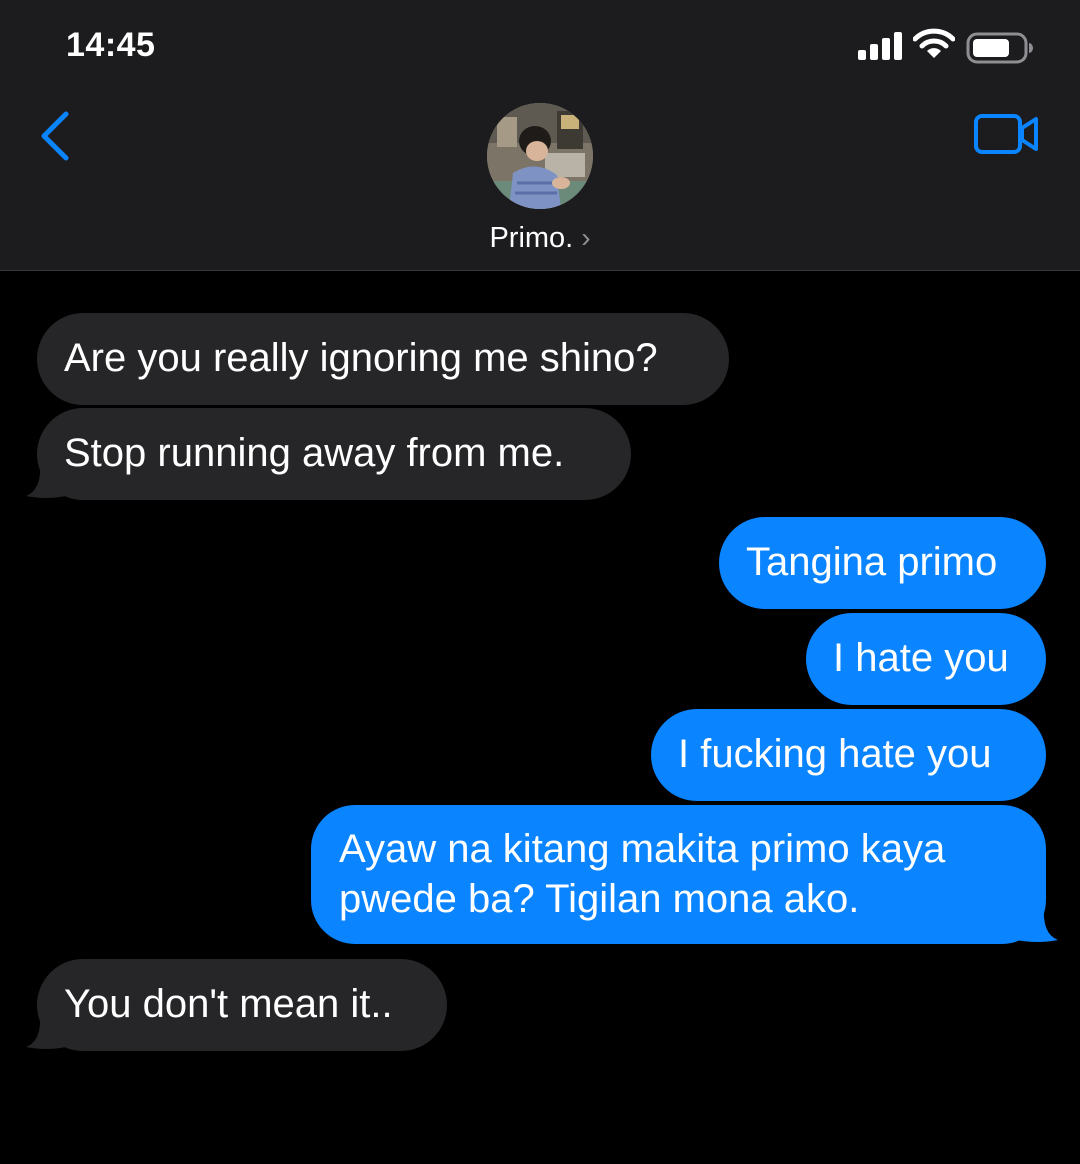 Image resolution: width=1080 pixels, height=1164 pixels. Describe the element at coordinates (314, 453) in the screenshot. I see `message-text: Stop running away from me.` at that location.